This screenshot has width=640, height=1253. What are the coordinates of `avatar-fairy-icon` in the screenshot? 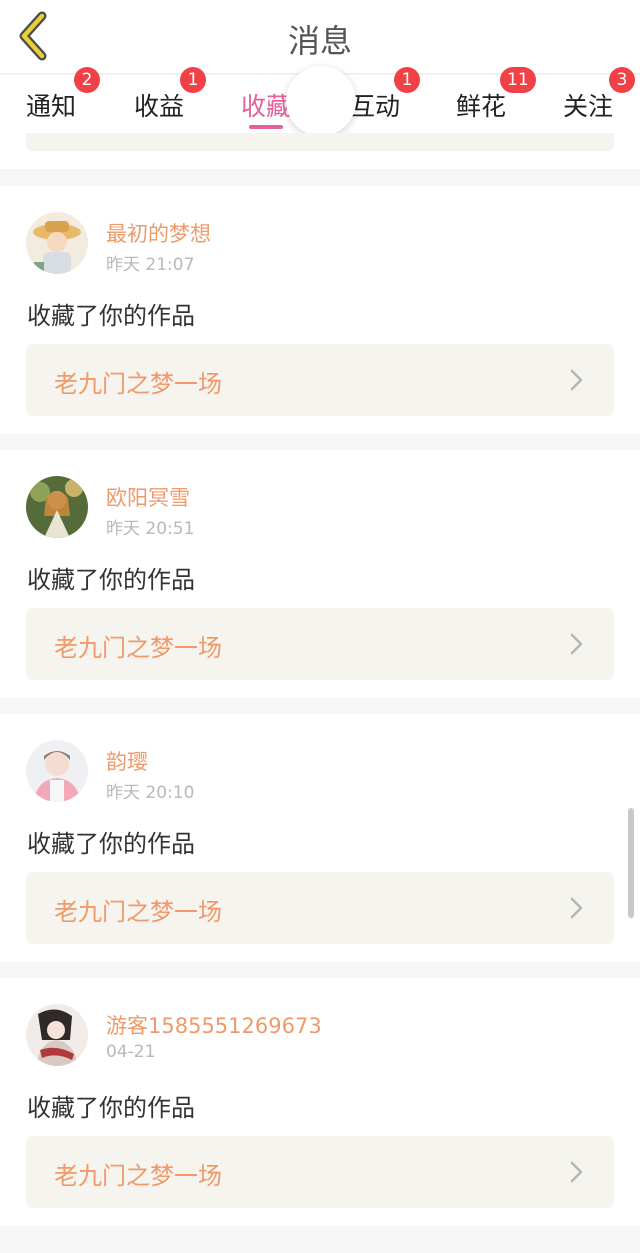 It's located at (57, 507).